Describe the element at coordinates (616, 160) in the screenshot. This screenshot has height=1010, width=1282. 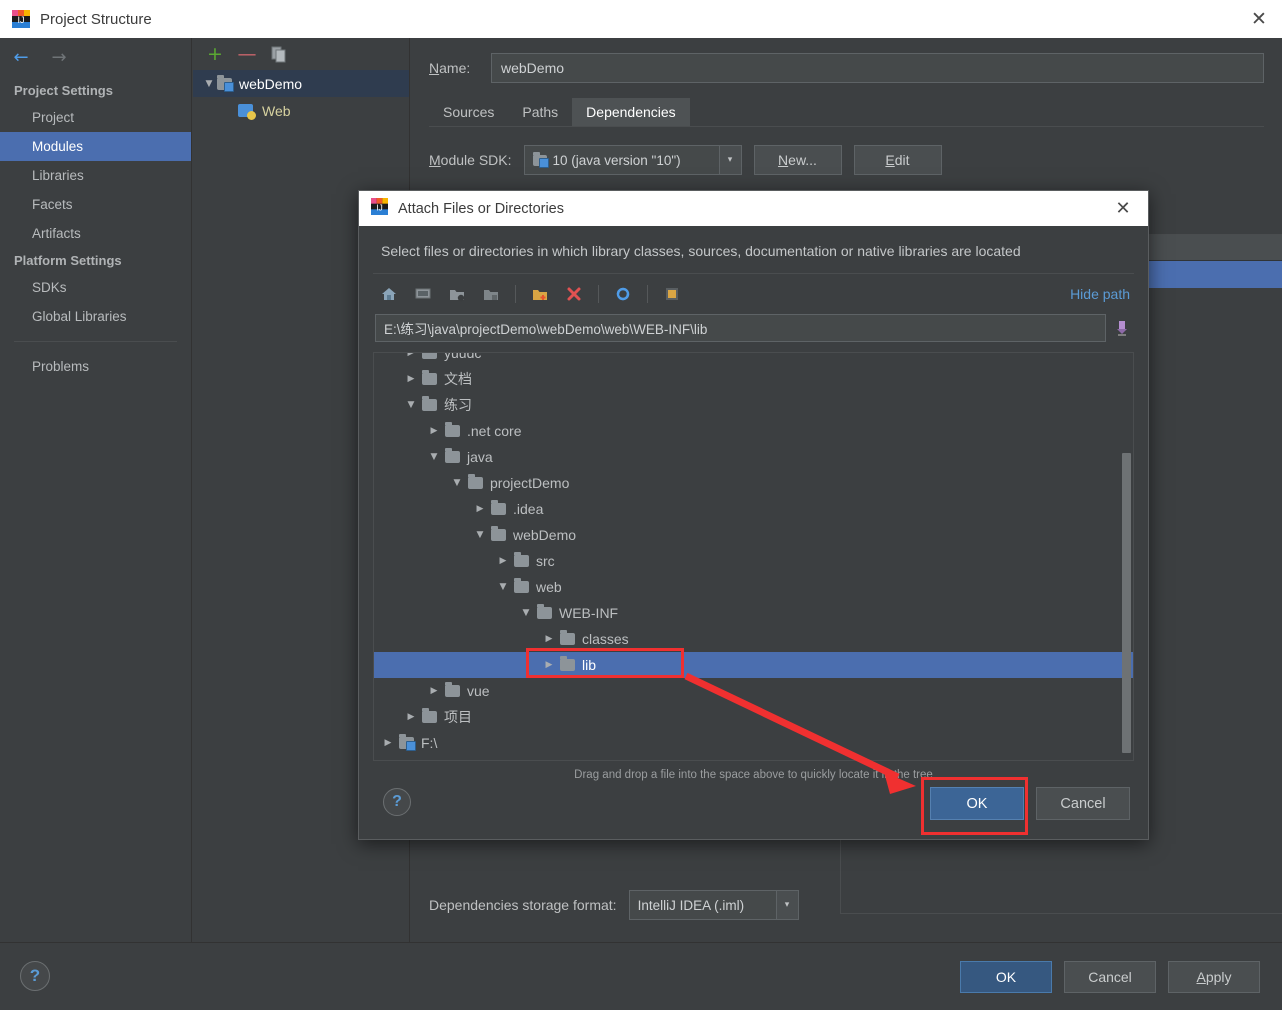
I see `module-sdk-value: 10 (java version "10")` at that location.